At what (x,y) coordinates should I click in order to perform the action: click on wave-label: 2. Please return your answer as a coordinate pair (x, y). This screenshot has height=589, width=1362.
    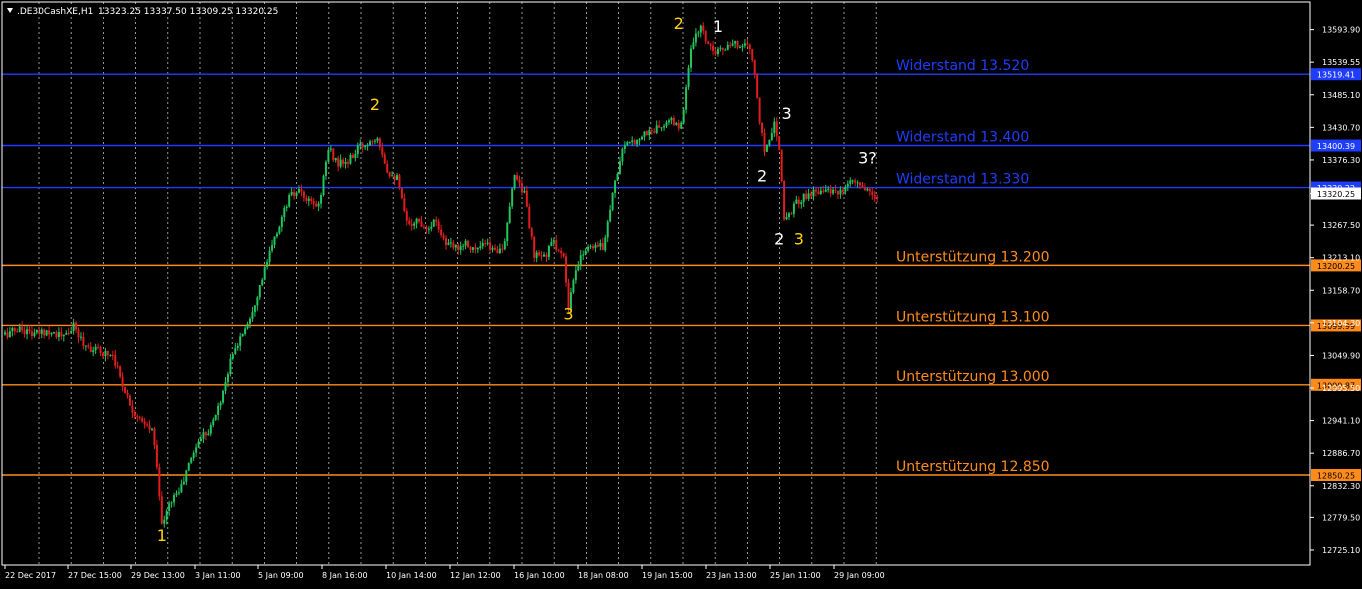
    Looking at the image, I should click on (679, 23).